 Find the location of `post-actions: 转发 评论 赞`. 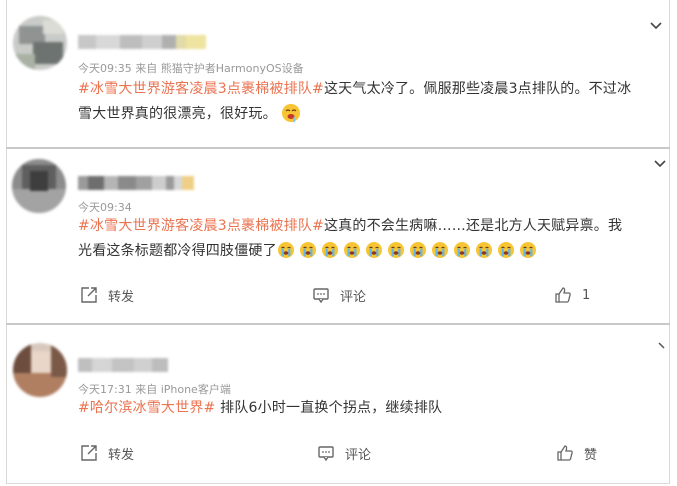

post-actions: 转发 评论 赞 is located at coordinates (338, 453).